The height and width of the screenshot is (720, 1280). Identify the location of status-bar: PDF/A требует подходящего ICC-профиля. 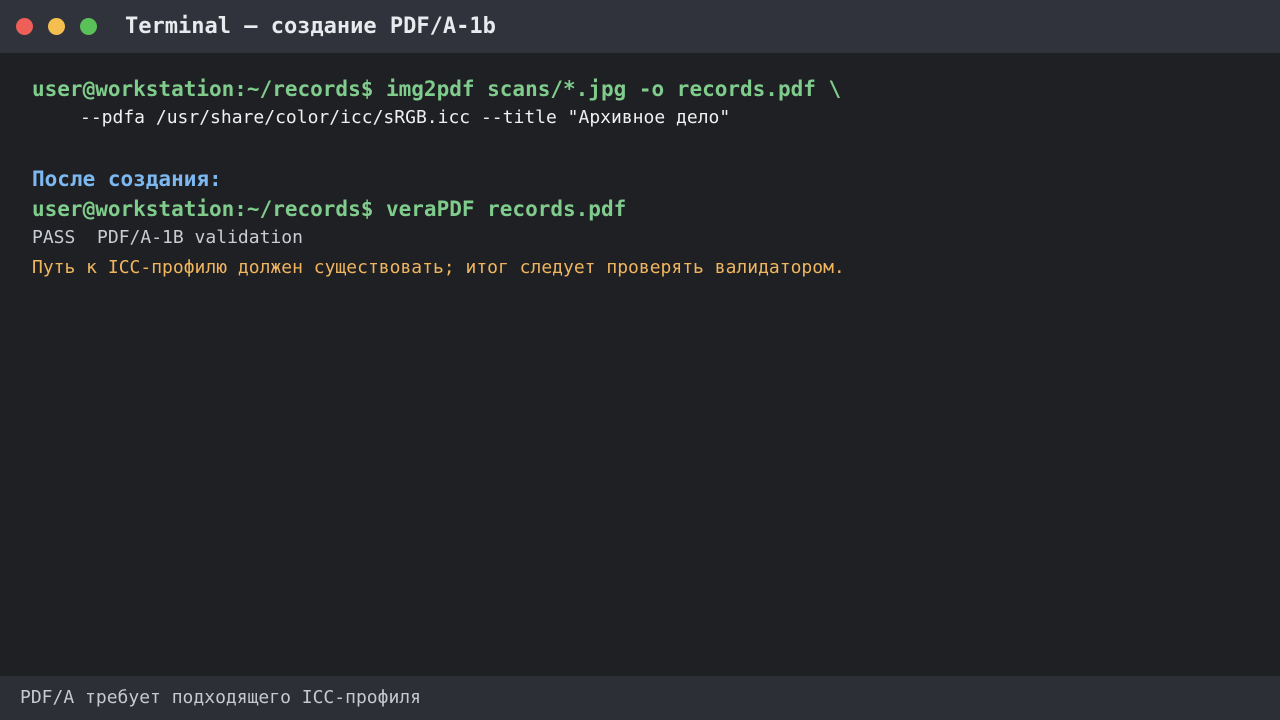
(640, 698).